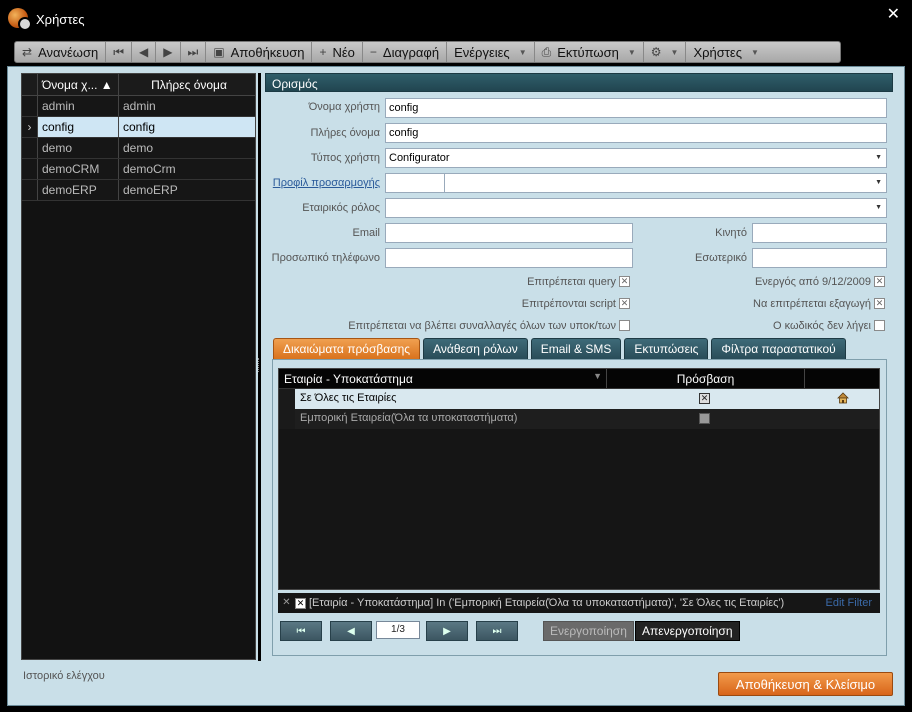 This screenshot has height=712, width=912. I want to click on settings-menu: ⚙ ▼, so click(665, 52).